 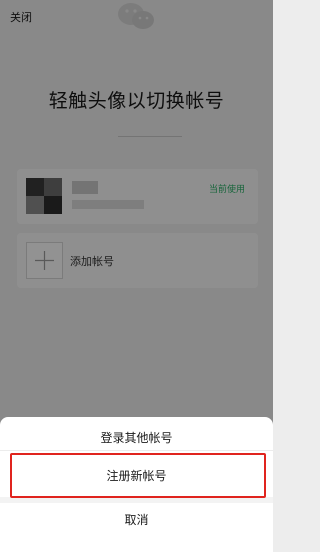 I want to click on highlight-annotation-box, so click(x=138, y=475).